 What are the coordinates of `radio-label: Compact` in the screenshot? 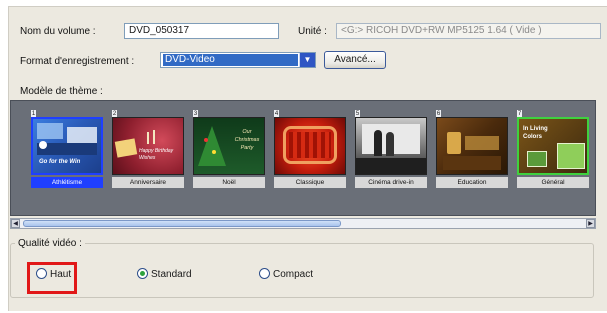 It's located at (293, 274).